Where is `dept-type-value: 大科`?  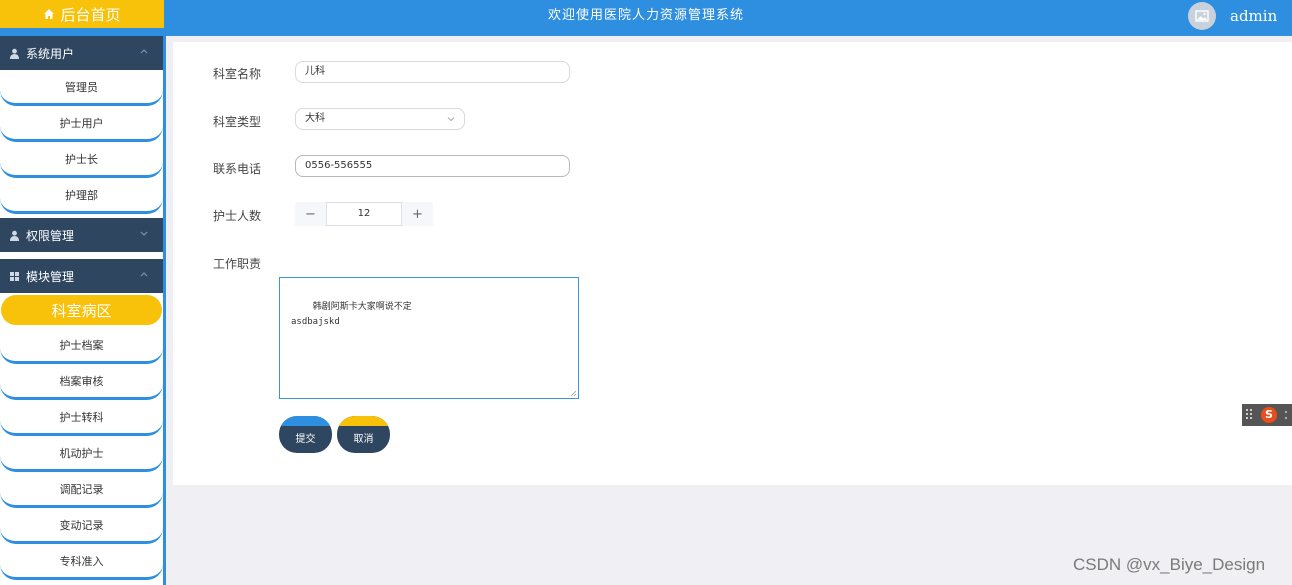
dept-type-value: 大科 is located at coordinates (315, 118).